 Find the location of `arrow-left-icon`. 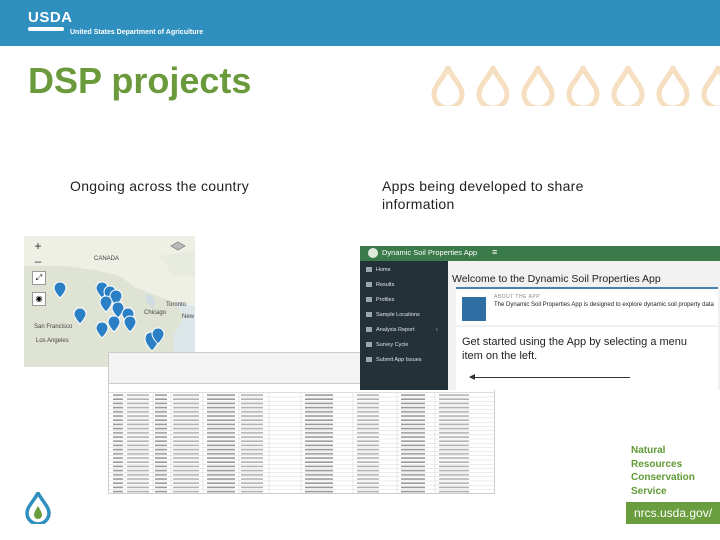

arrow-left-icon is located at coordinates (549, 377).